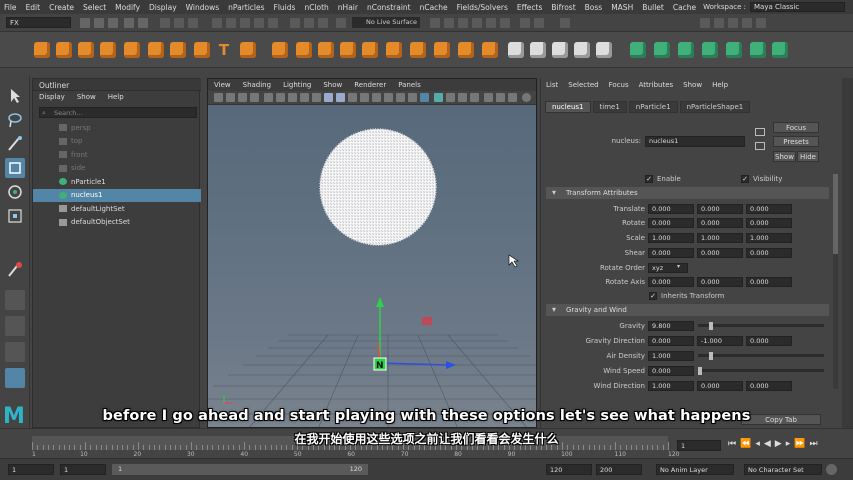 The width and height of the screenshot is (853, 480). Describe the element at coordinates (316, 7) in the screenshot. I see `menu-ncloth: nCloth` at that location.